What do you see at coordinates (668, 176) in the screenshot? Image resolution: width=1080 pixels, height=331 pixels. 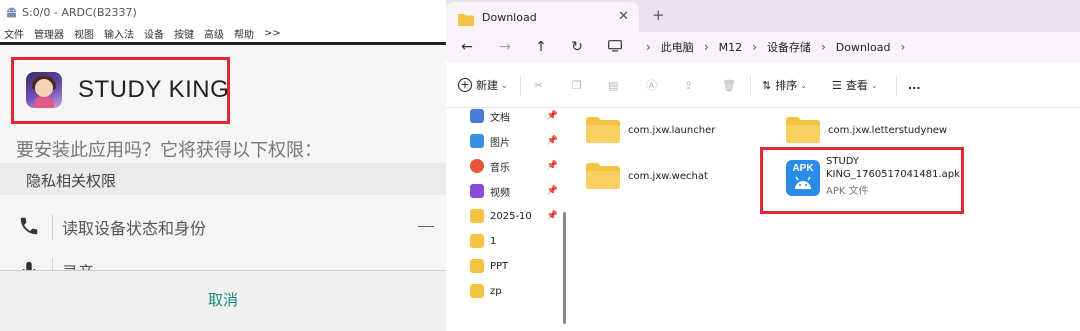 I see `folder-name: com.jxw.wechat` at bounding box center [668, 176].